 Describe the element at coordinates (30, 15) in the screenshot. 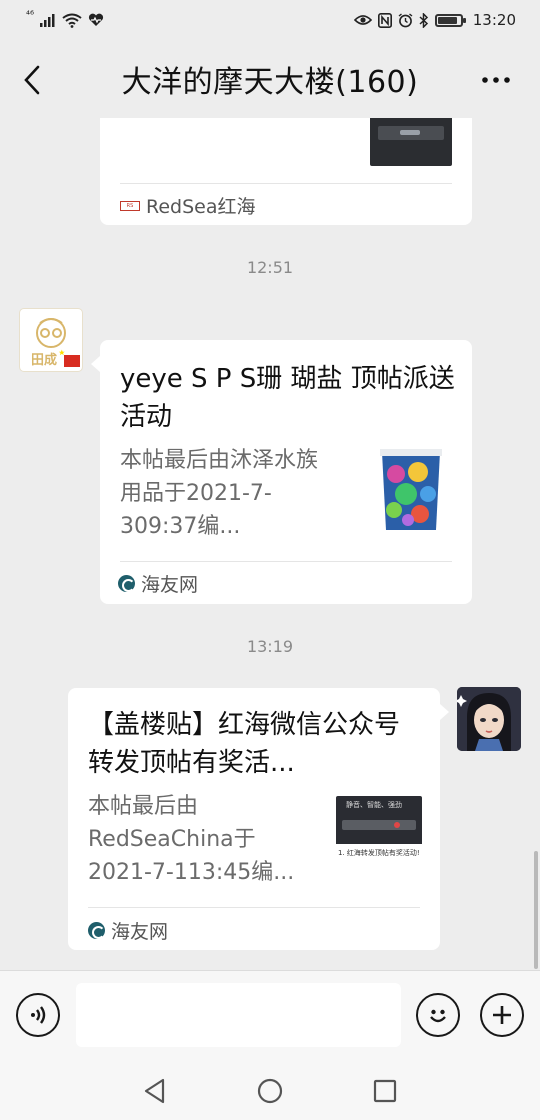

I see `network-type: ⁴⁶` at that location.